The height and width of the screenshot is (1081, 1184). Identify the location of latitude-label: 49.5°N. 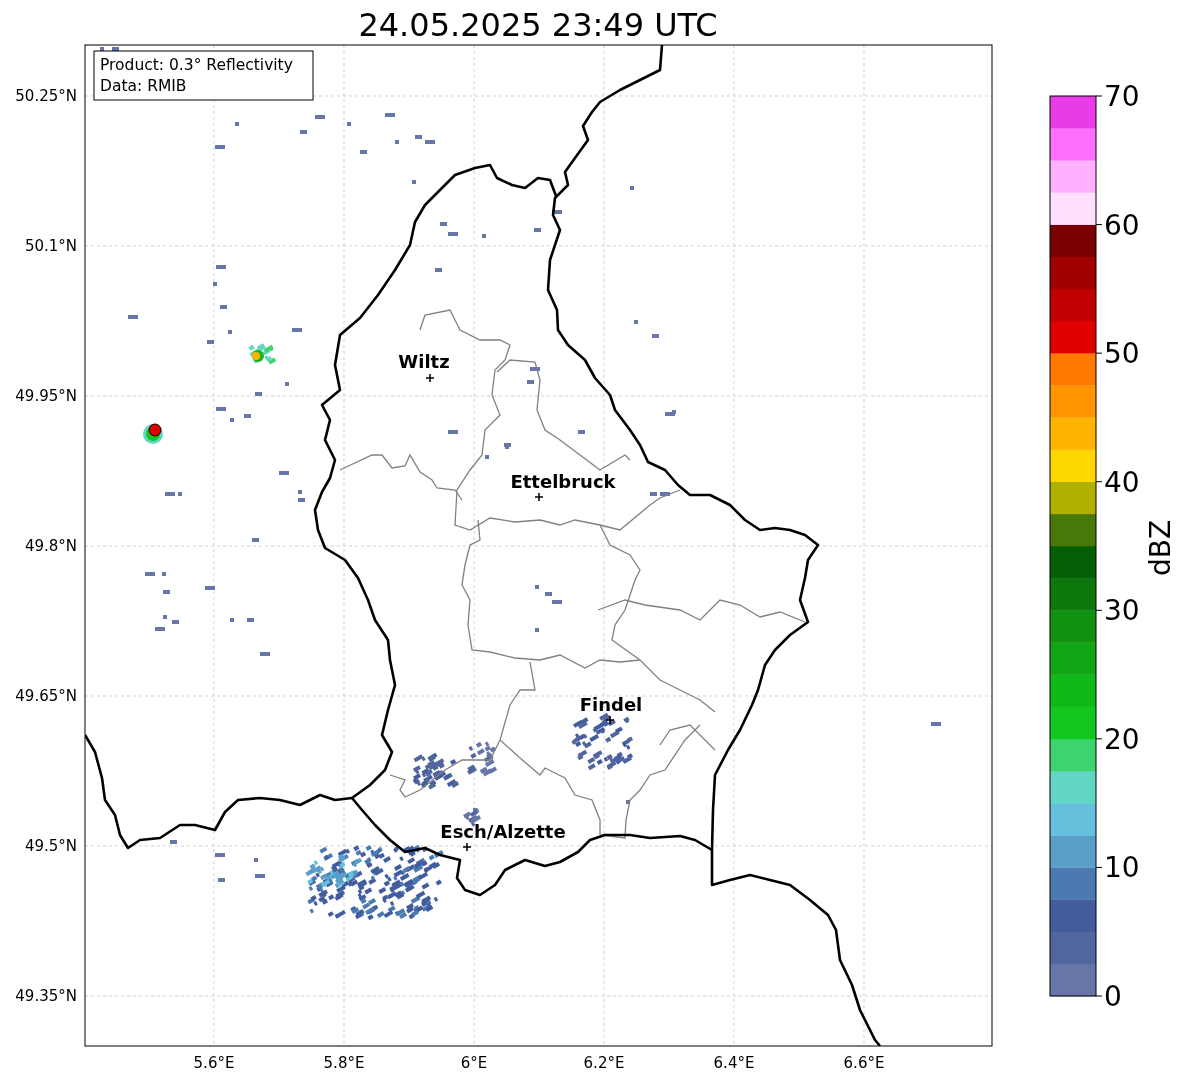
(50, 846).